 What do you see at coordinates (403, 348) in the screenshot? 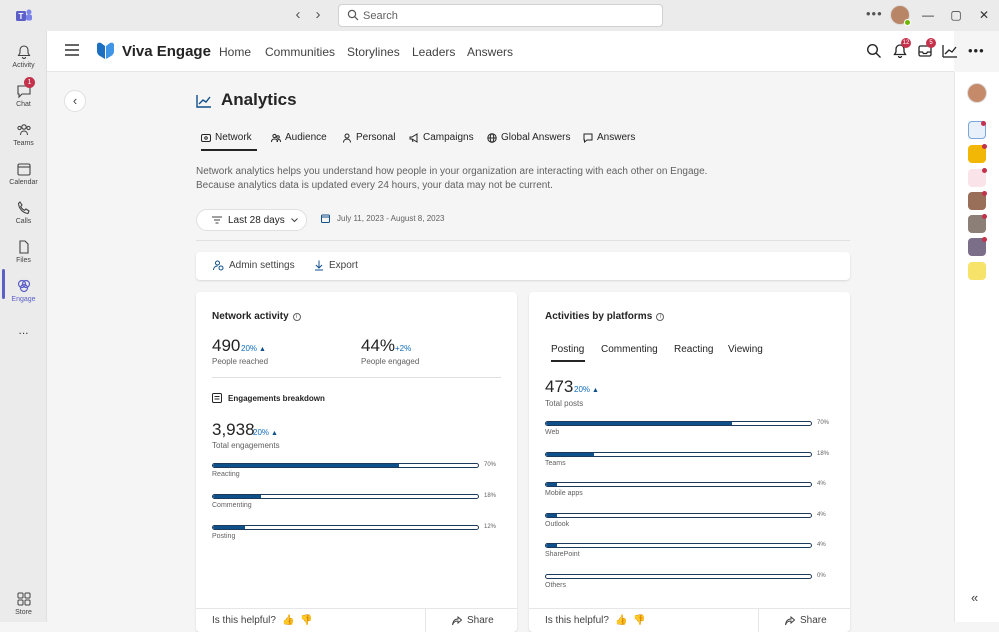
I see `people-engaged-change: +2%` at bounding box center [403, 348].